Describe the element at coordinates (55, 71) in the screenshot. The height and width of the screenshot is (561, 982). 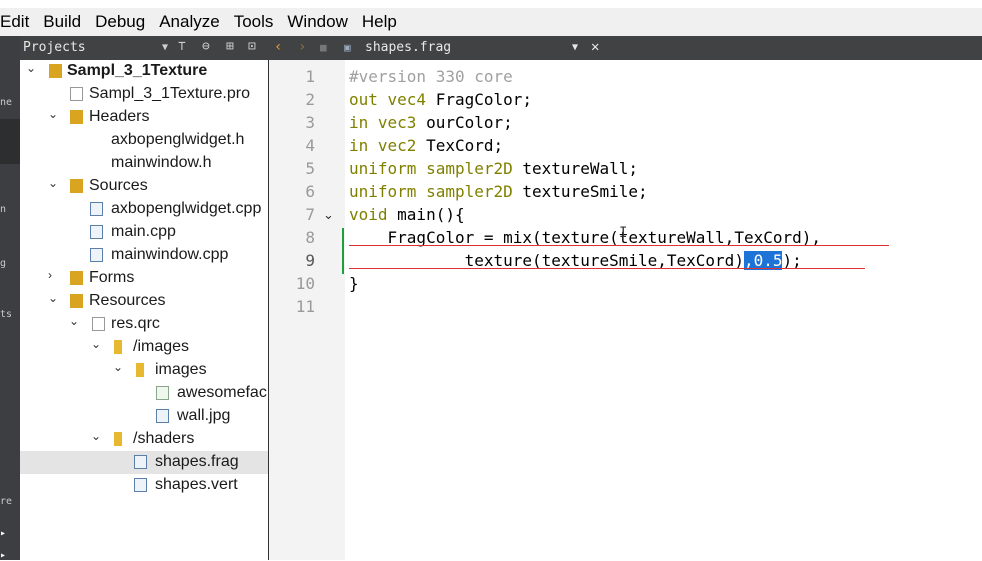
I see `project-folder-icon` at that location.